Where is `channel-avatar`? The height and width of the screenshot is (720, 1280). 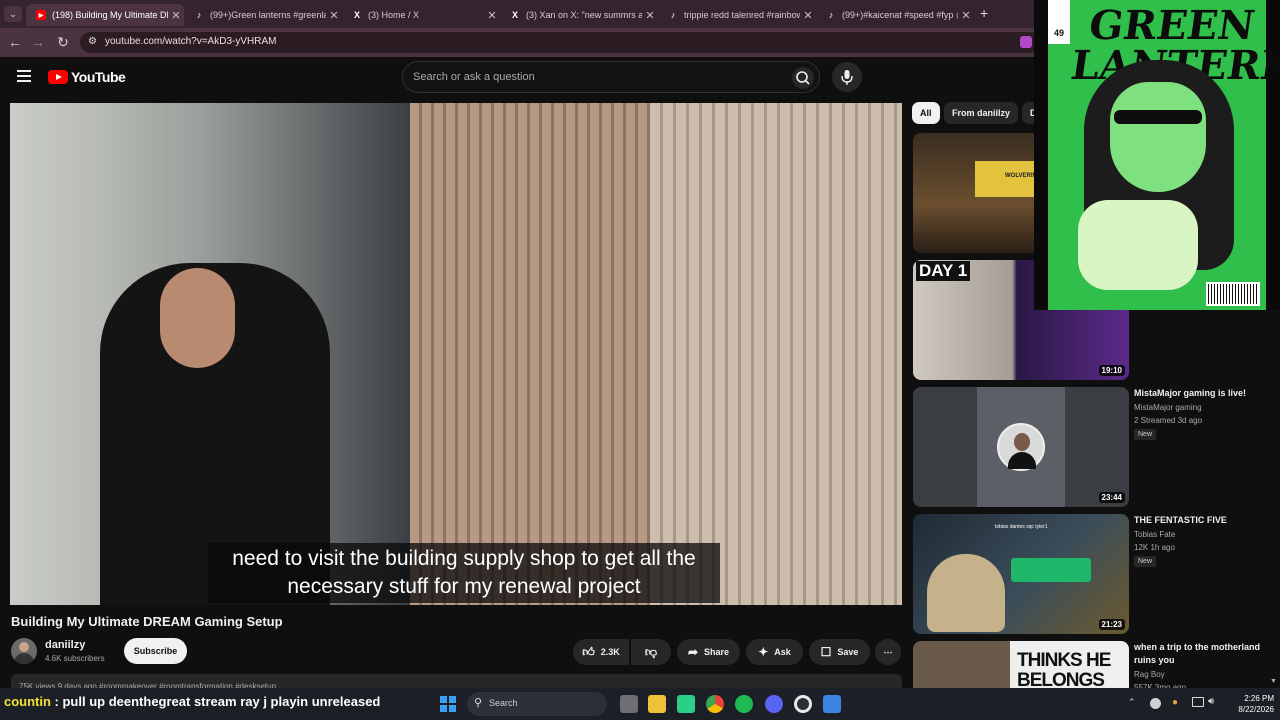
channel-avatar is located at coordinates (24, 651).